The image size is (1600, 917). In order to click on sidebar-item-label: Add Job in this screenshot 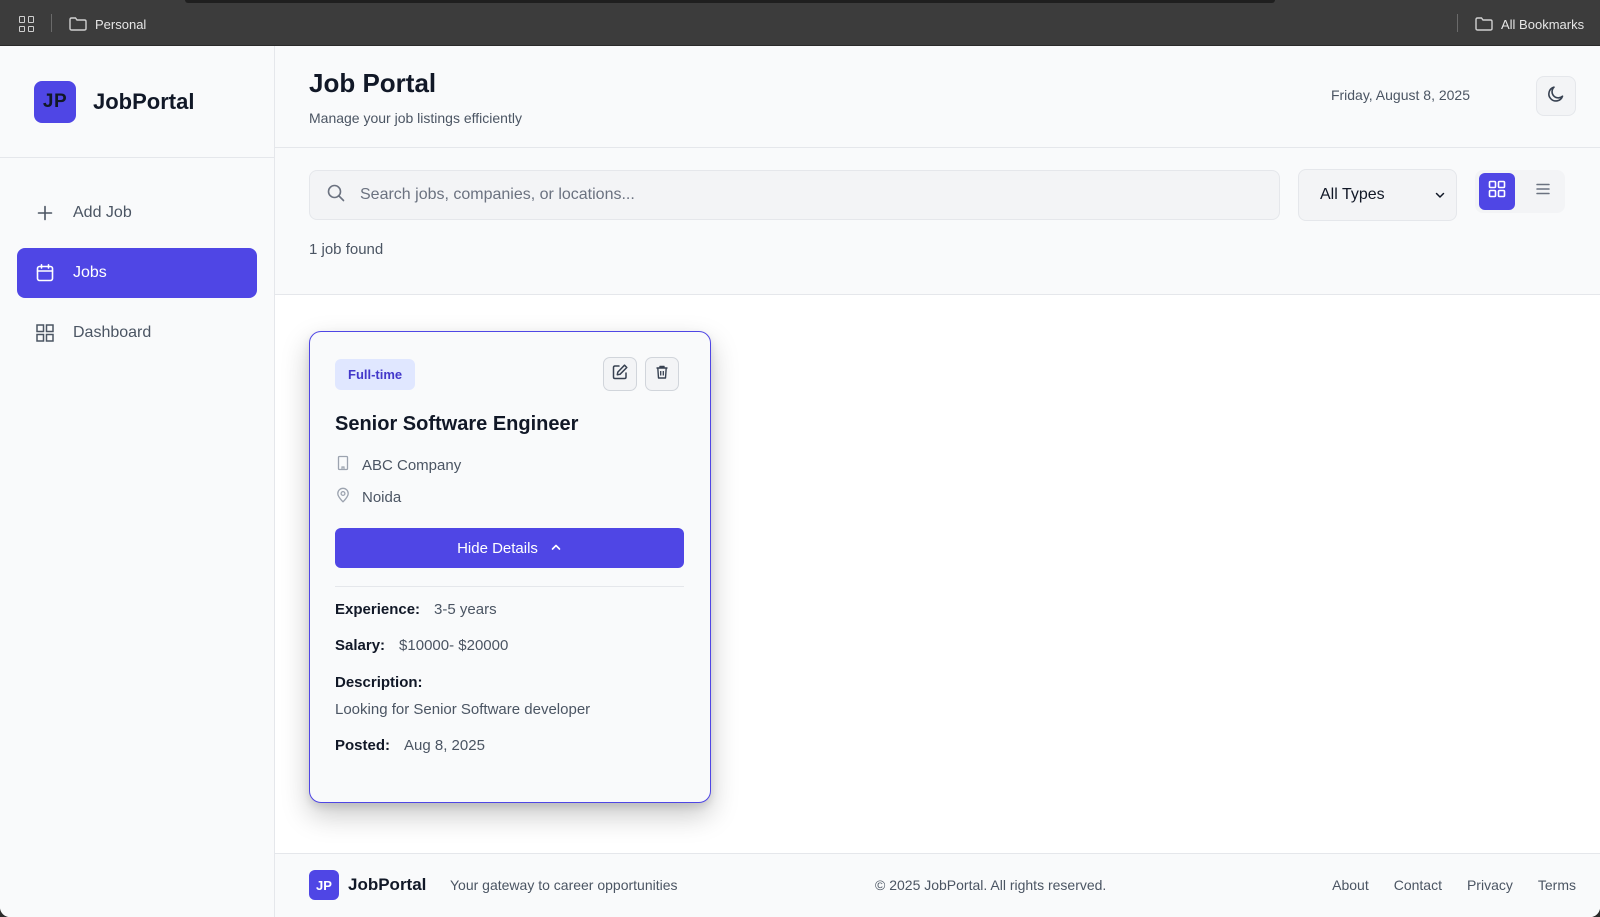, I will do `click(102, 212)`.